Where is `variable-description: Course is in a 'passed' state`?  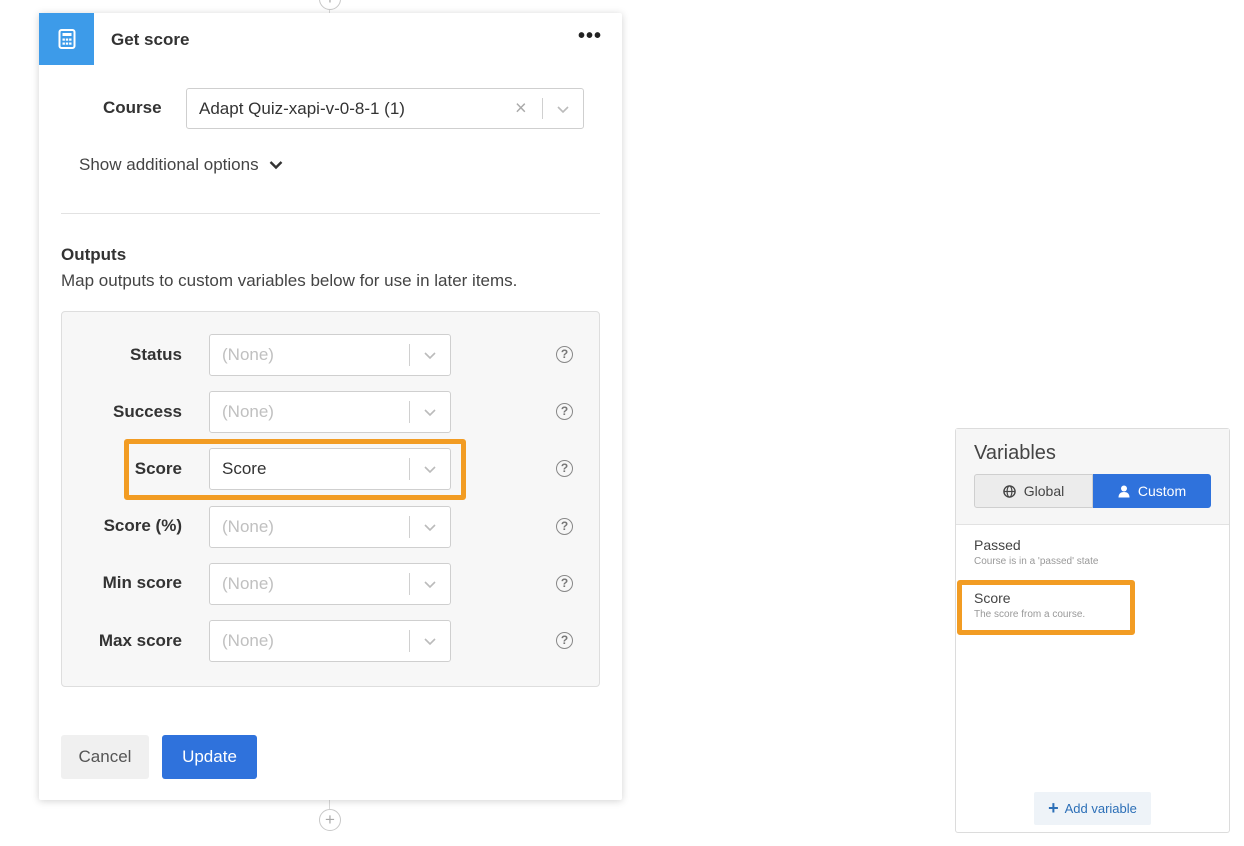 variable-description: Course is in a 'passed' state is located at coordinates (1036, 561).